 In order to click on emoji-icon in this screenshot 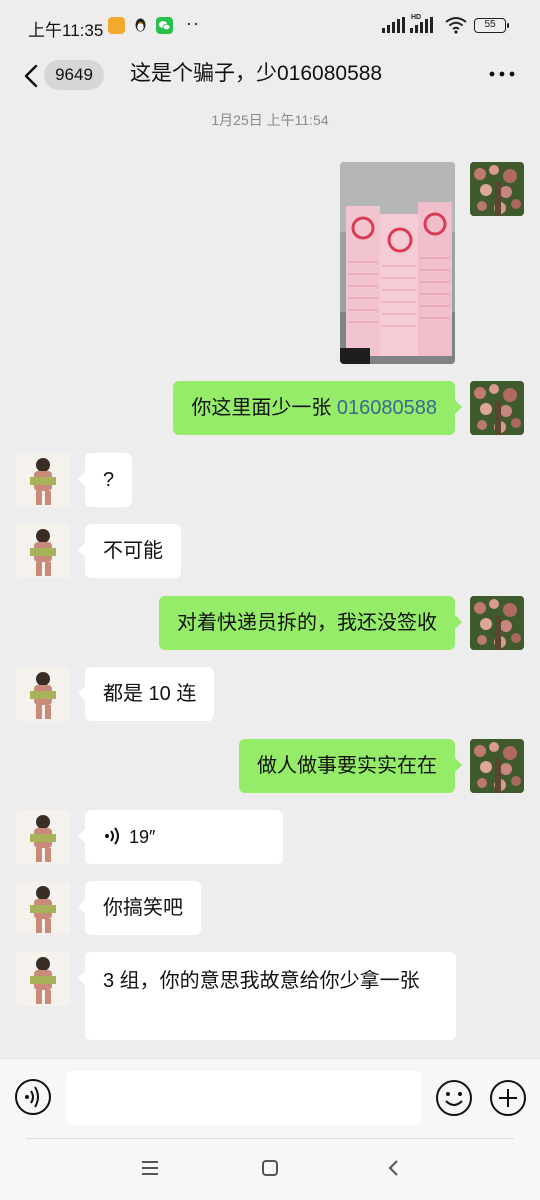, I will do `click(454, 1098)`.